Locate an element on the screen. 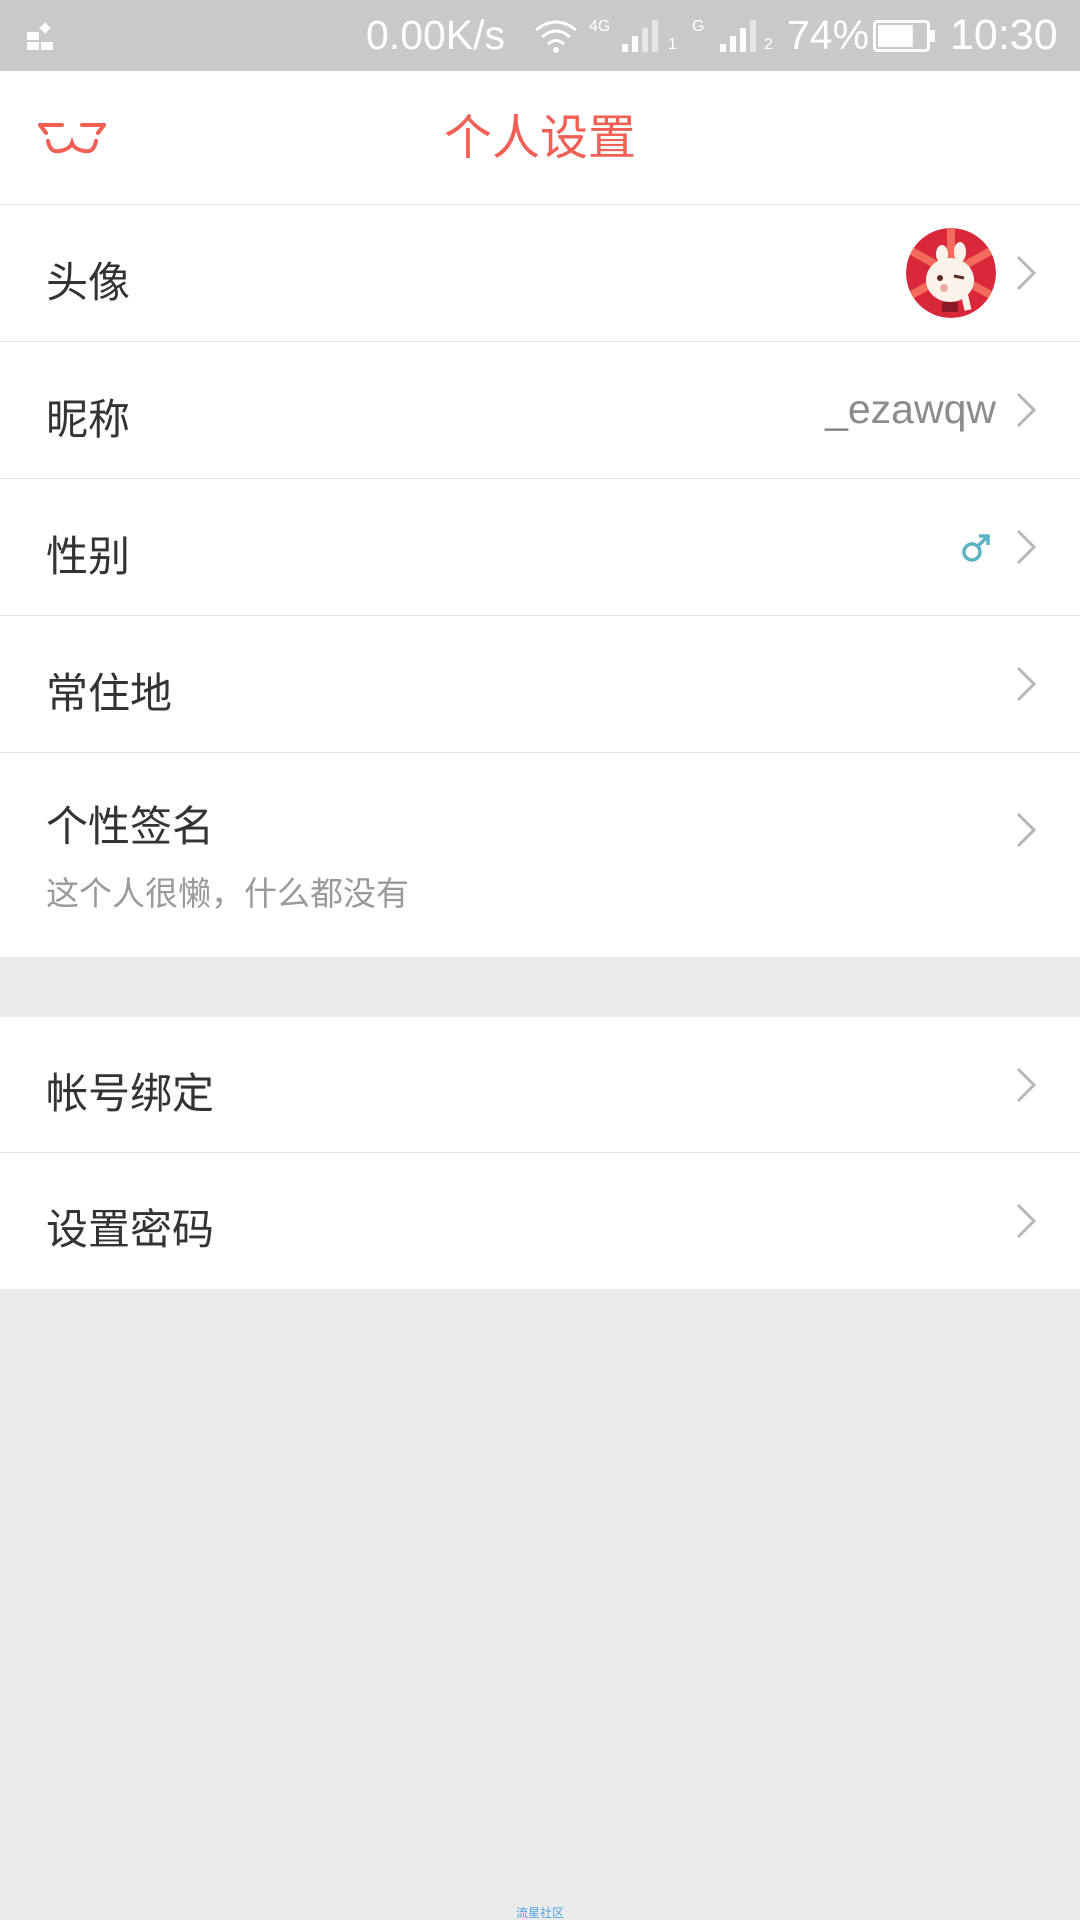 Image resolution: width=1080 pixels, height=1920 pixels. row-label: 个性签名 is located at coordinates (130, 826).